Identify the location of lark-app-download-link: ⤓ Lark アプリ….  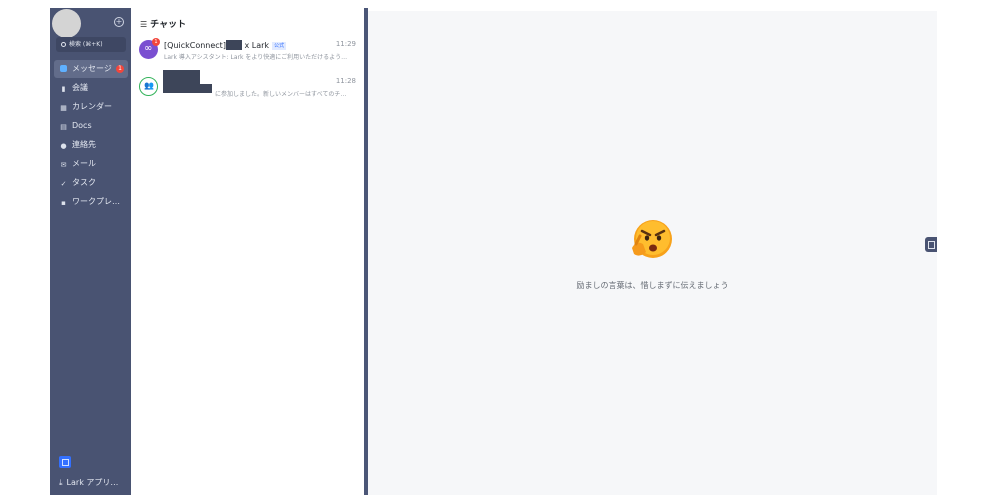
(88, 482).